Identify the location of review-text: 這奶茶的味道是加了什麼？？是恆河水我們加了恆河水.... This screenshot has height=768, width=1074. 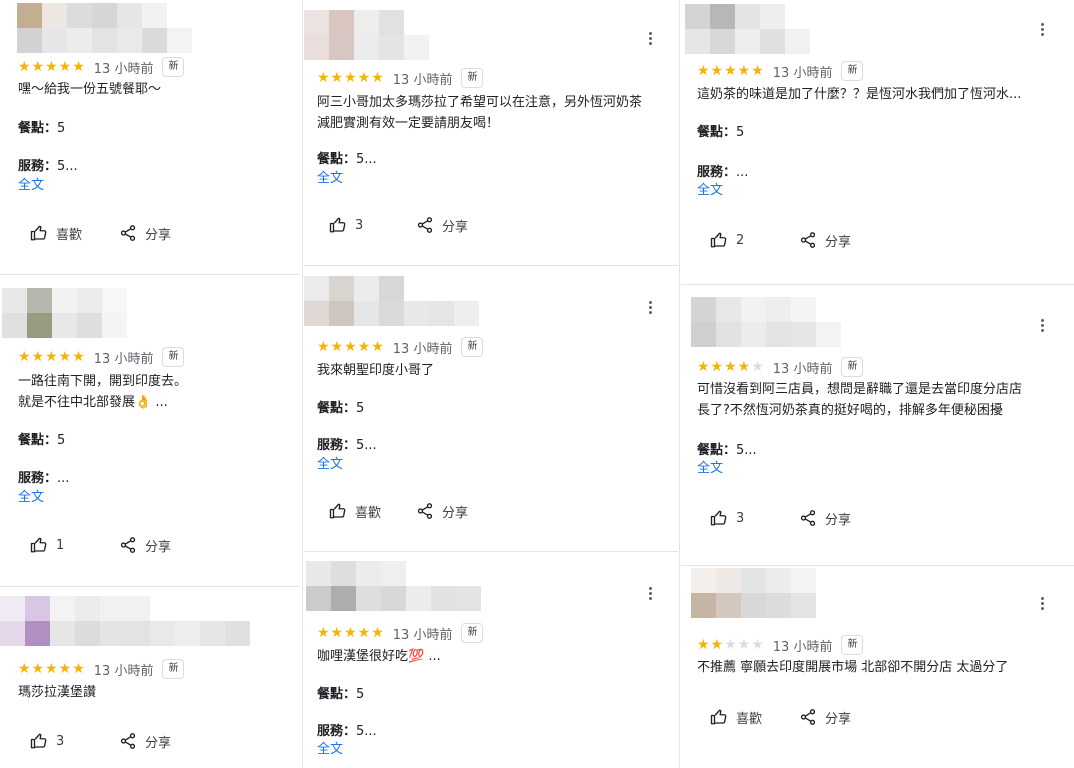
(859, 94).